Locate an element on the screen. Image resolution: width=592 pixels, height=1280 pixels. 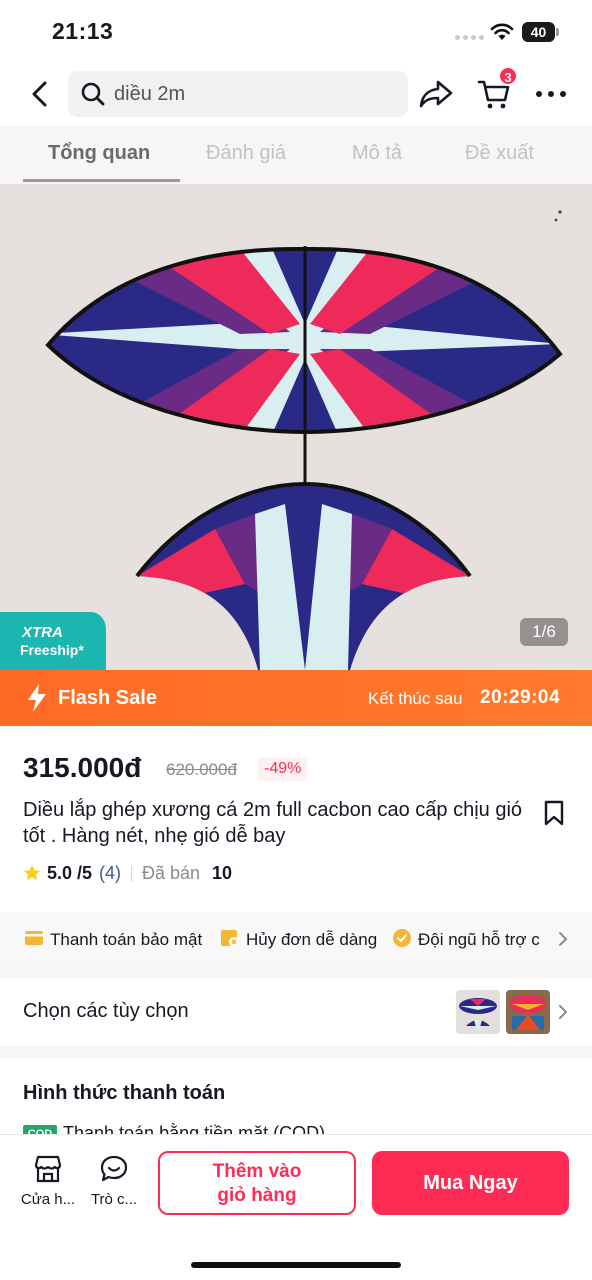
status-bar: 21:13 40 is located at coordinates (296, 31).